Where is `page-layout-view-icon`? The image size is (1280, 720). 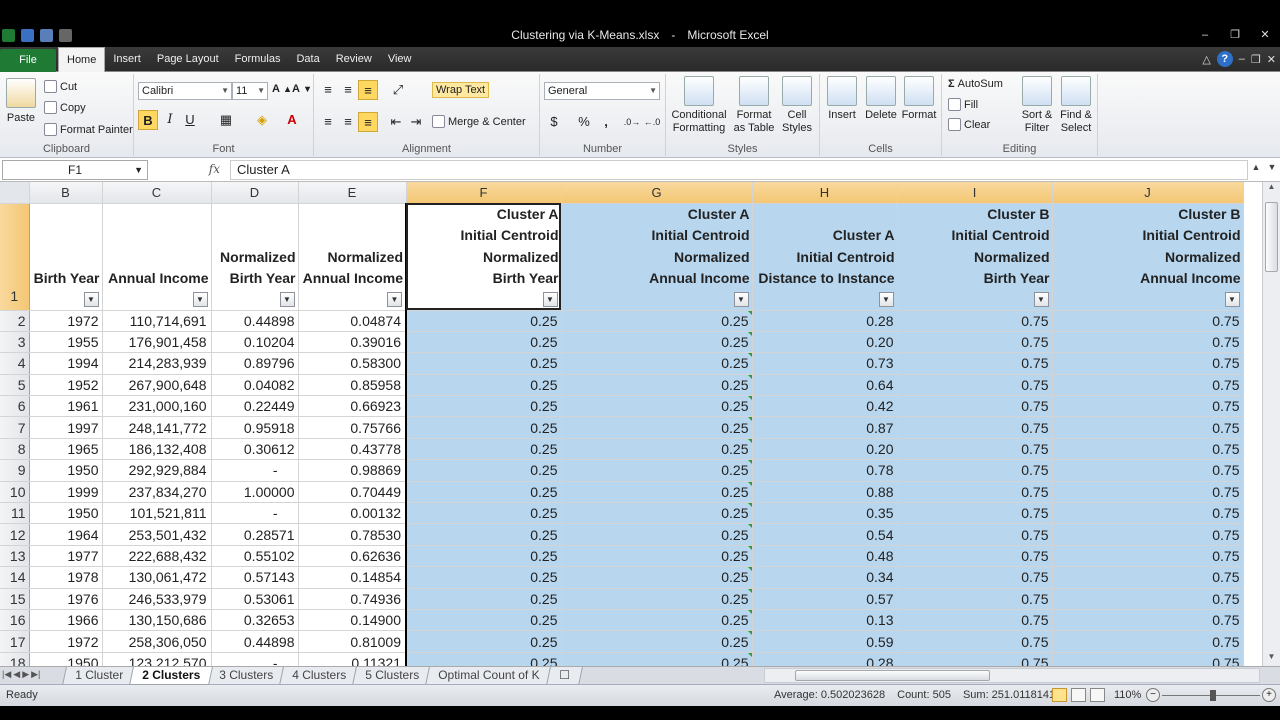
page-layout-view-icon is located at coordinates (1078, 695).